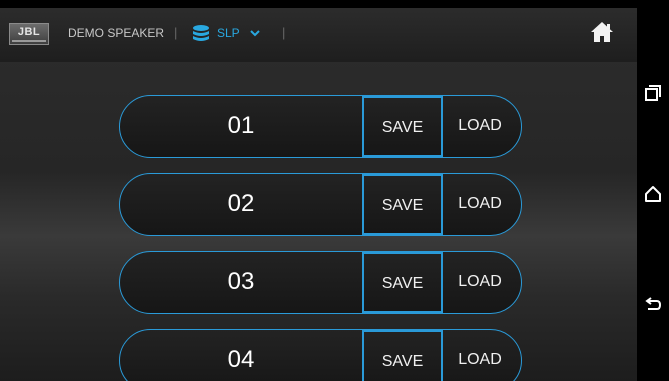 The width and height of the screenshot is (669, 381). Describe the element at coordinates (653, 93) in the screenshot. I see `recent-apps-icon` at that location.